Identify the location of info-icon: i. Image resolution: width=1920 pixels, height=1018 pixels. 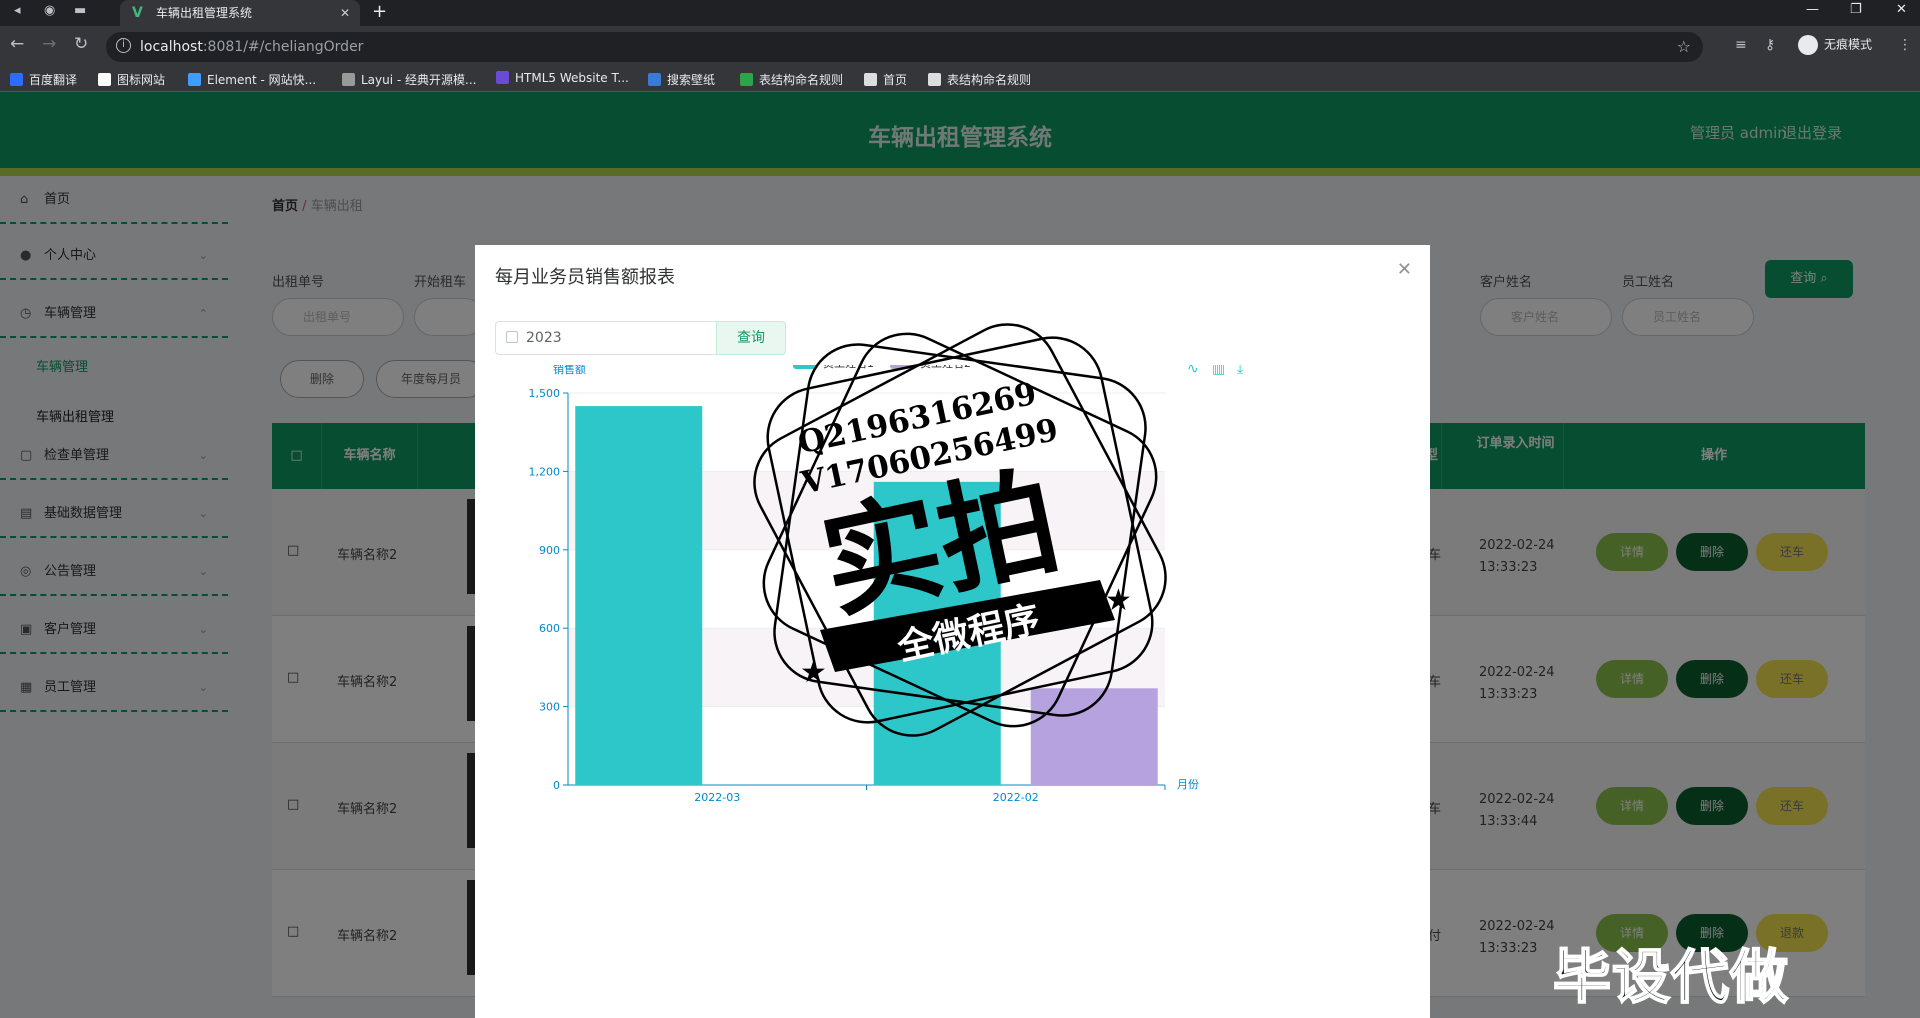
(123, 45).